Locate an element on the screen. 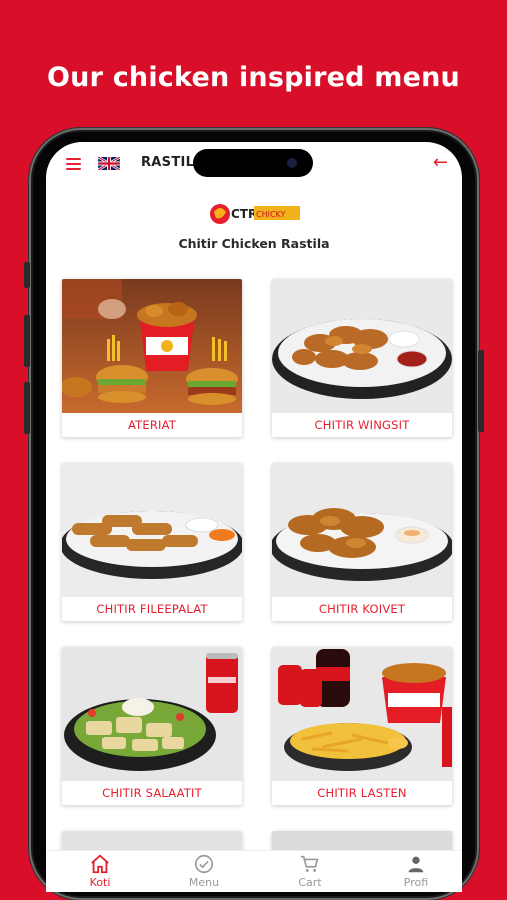 The height and width of the screenshot is (900, 507). nav-label: Menu is located at coordinates (204, 882).